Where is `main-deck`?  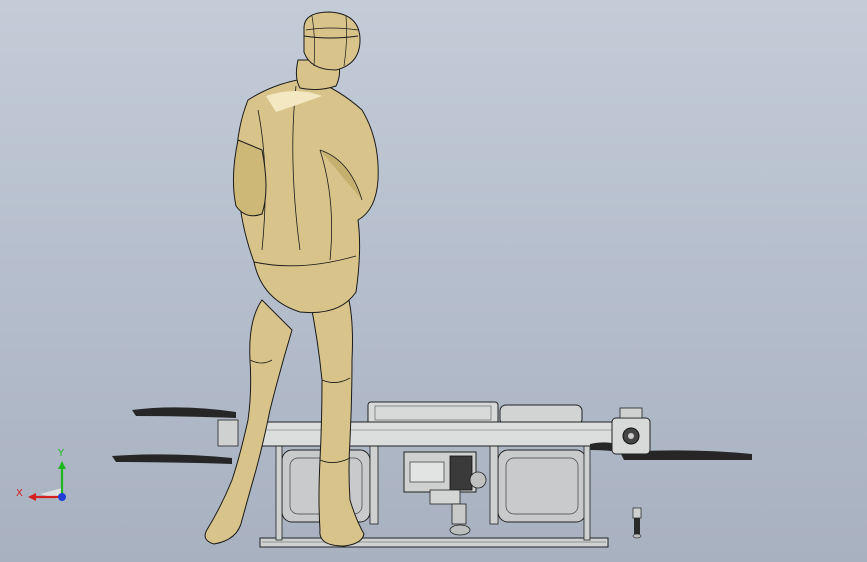
main-deck is located at coordinates (438, 434).